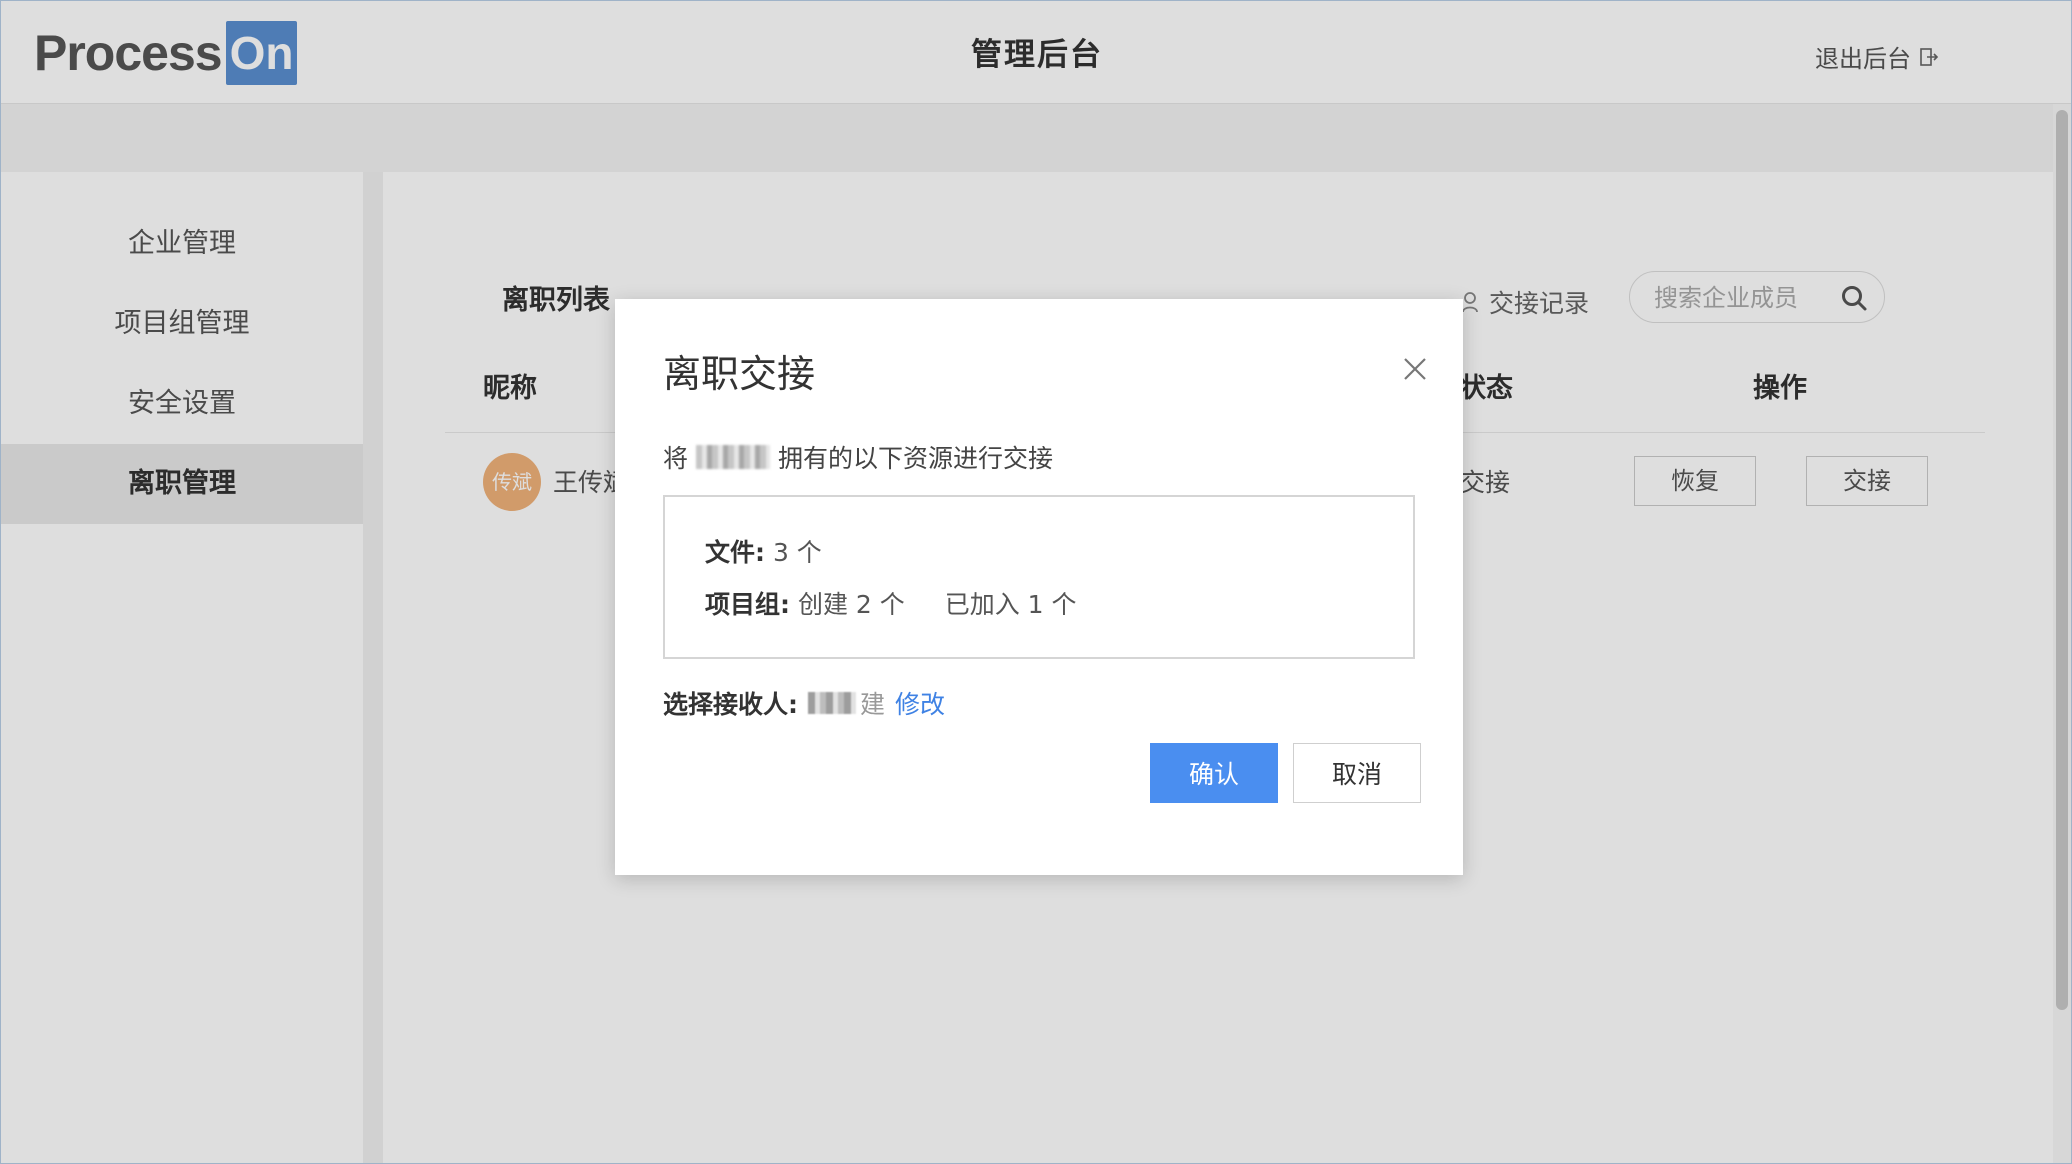 The width and height of the screenshot is (2072, 1164). I want to click on desc-suffix: 拥有的以下资源进行交接, so click(916, 458).